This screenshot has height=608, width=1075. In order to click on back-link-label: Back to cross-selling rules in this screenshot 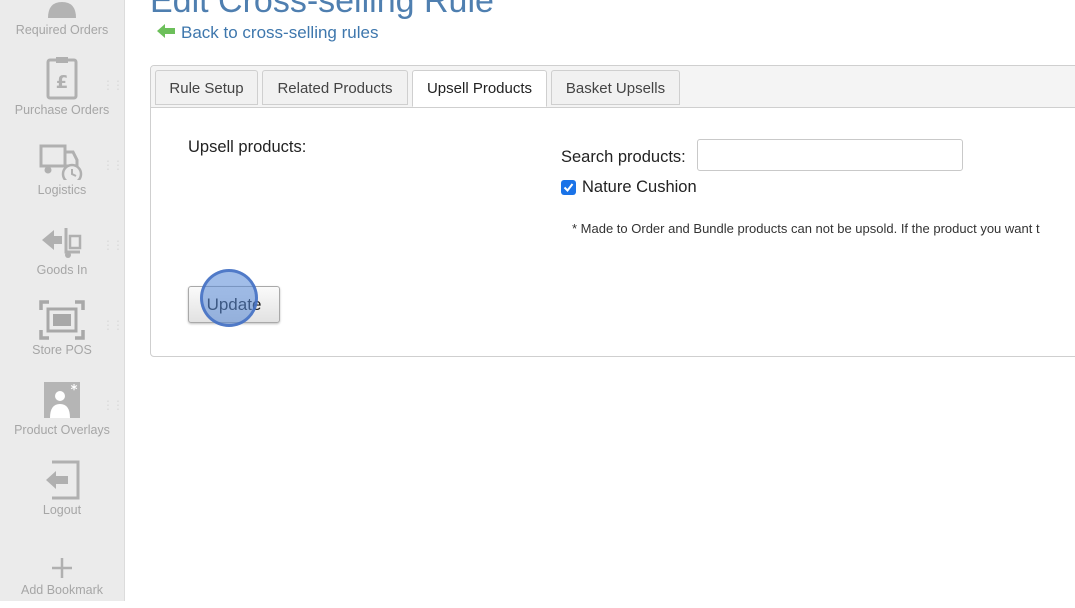, I will do `click(279, 33)`.